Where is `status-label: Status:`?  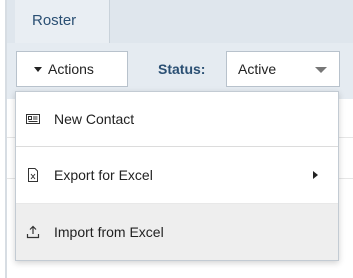
status-label: Status: is located at coordinates (182, 69).